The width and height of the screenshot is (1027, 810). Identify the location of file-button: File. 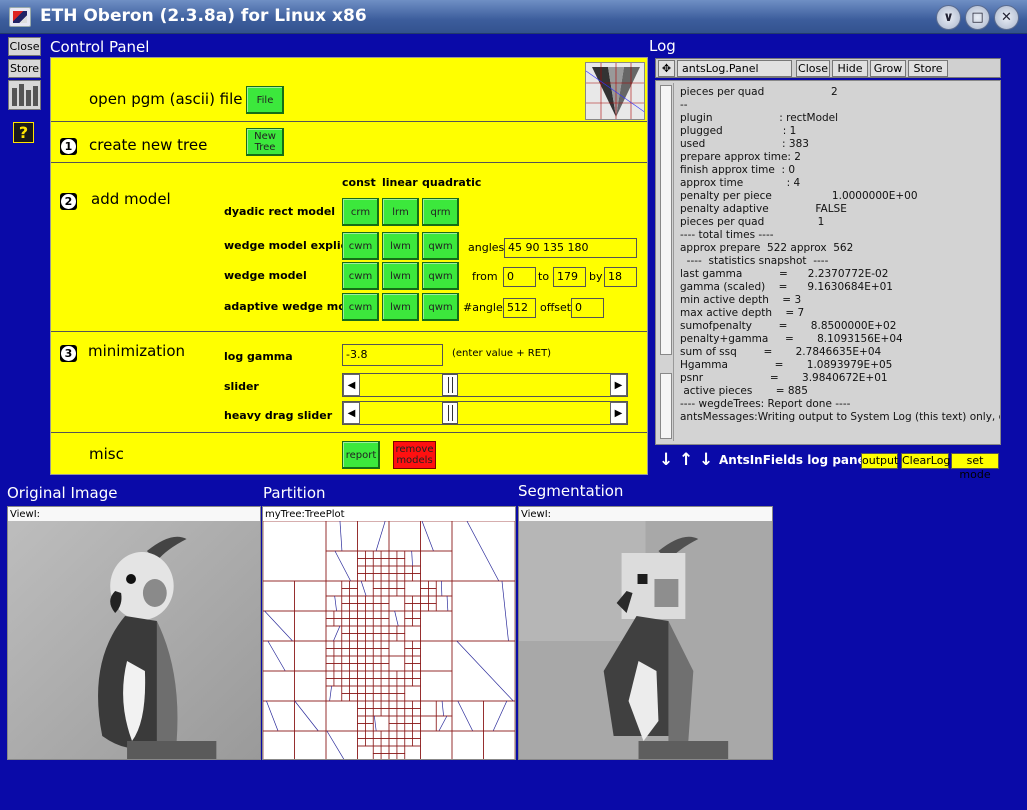
(265, 100).